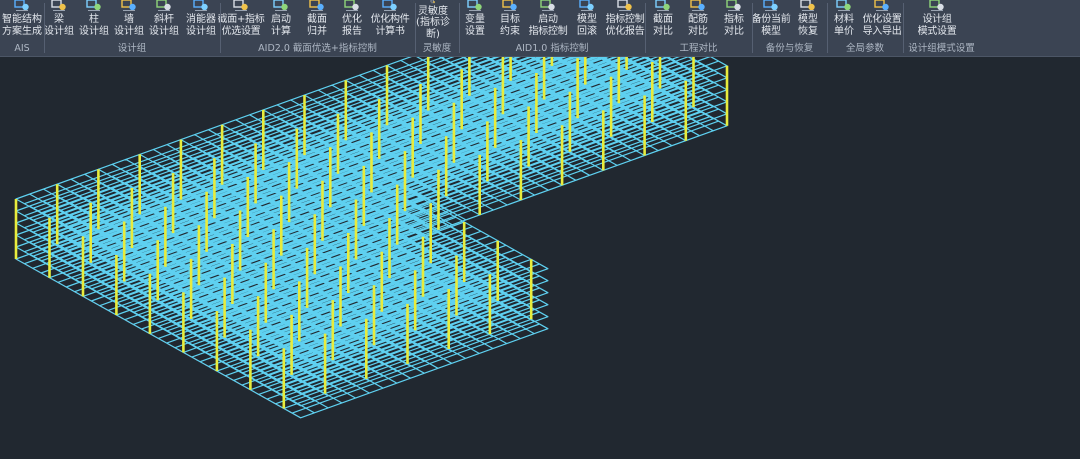 This screenshot has height=459, width=1080. Describe the element at coordinates (163, 5) in the screenshot. I see `brace-icon` at that location.